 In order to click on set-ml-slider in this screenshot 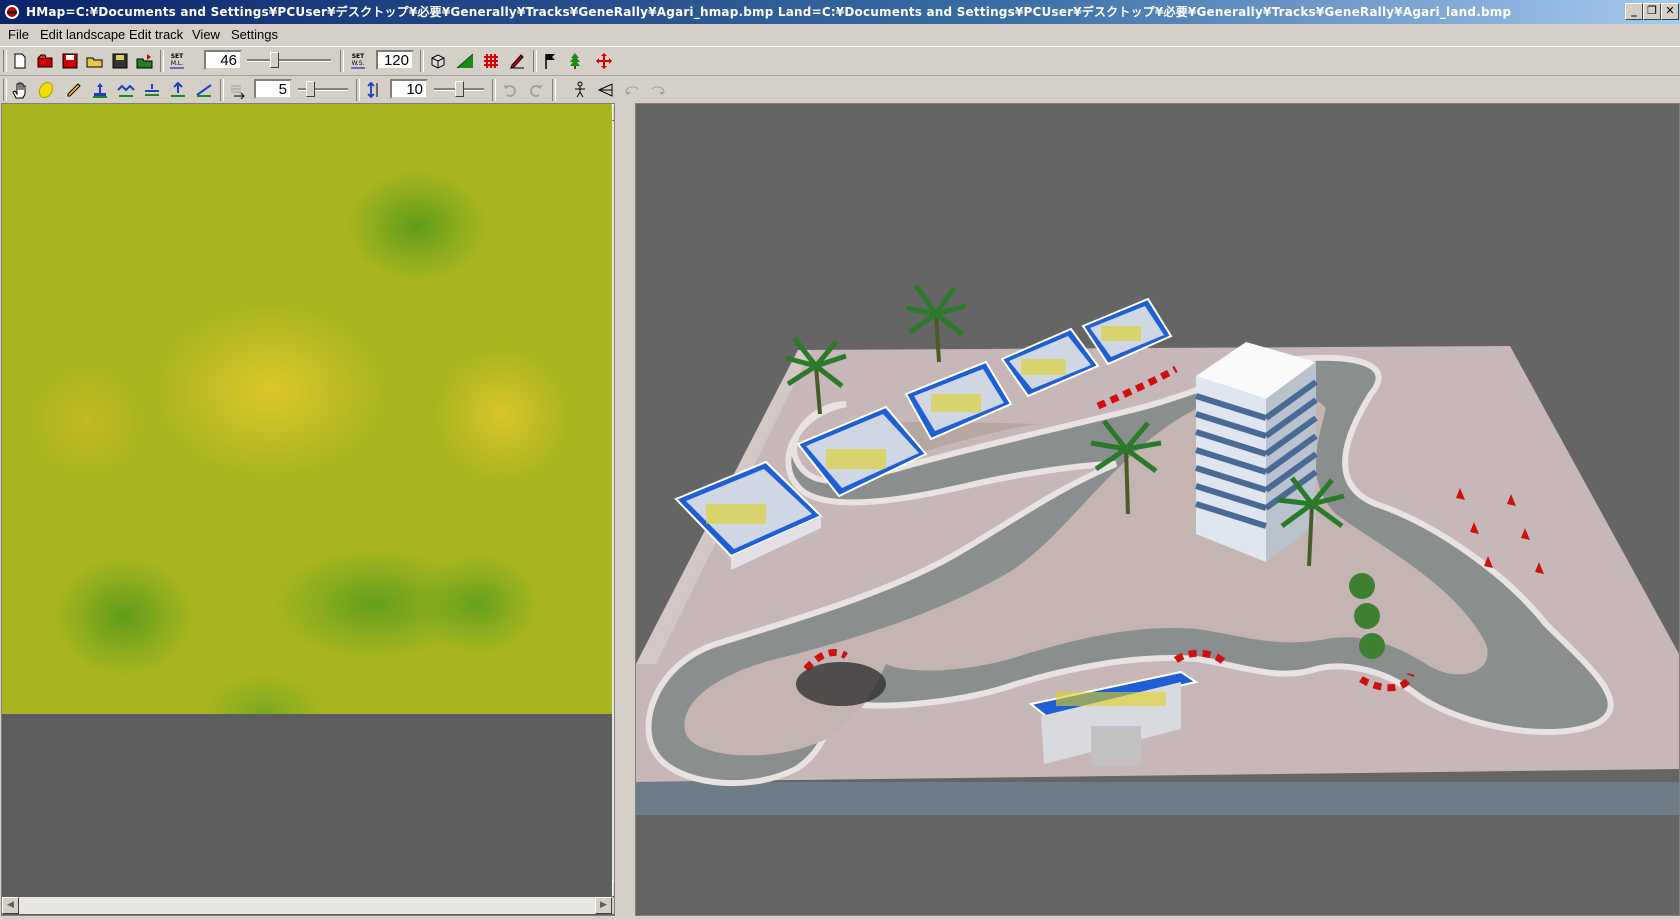, I will do `click(289, 60)`.